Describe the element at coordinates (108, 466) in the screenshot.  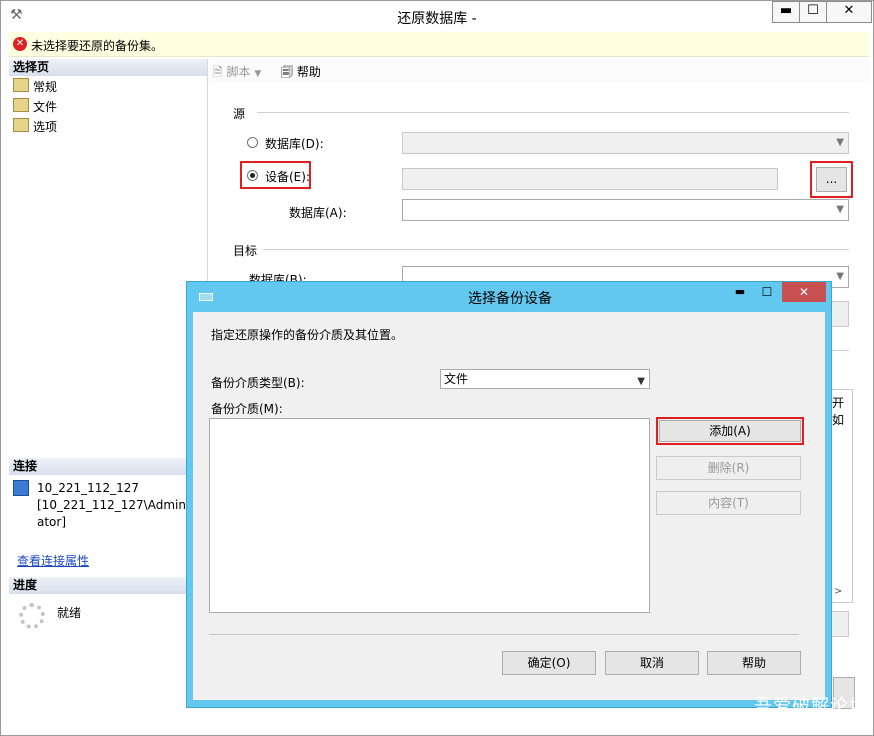
I see `connection-header: 连接` at that location.